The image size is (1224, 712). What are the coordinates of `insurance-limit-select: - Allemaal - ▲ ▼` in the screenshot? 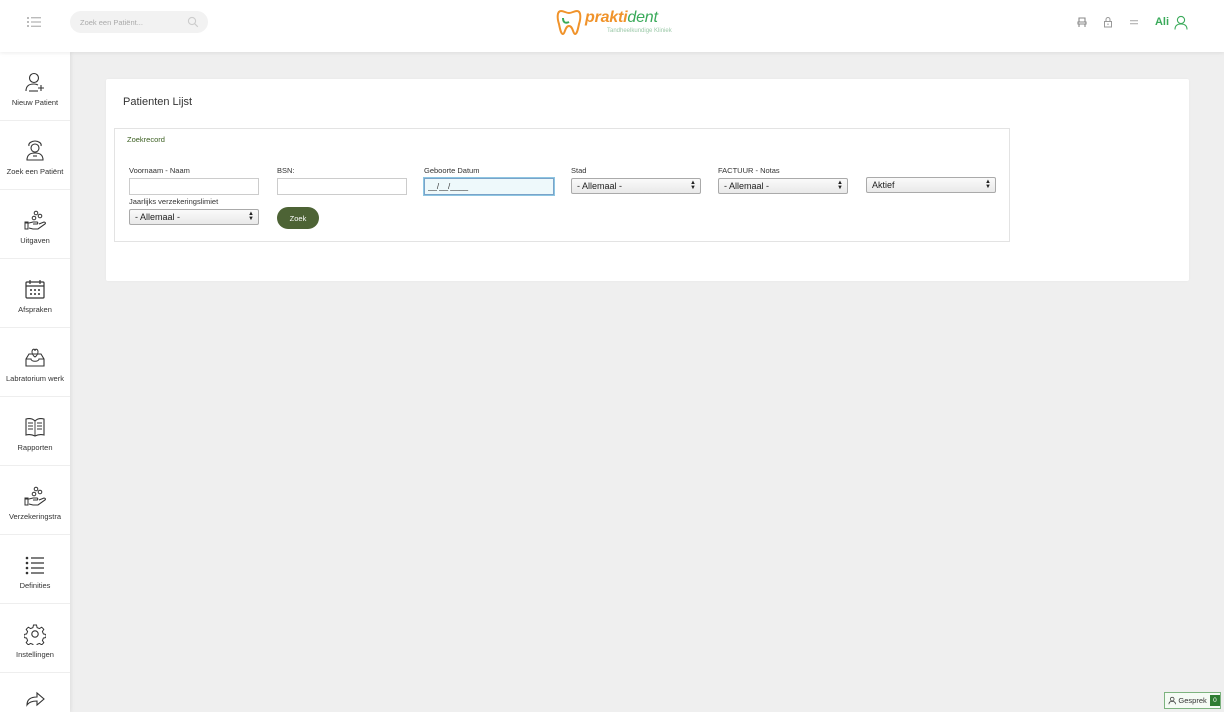 It's located at (194, 217).